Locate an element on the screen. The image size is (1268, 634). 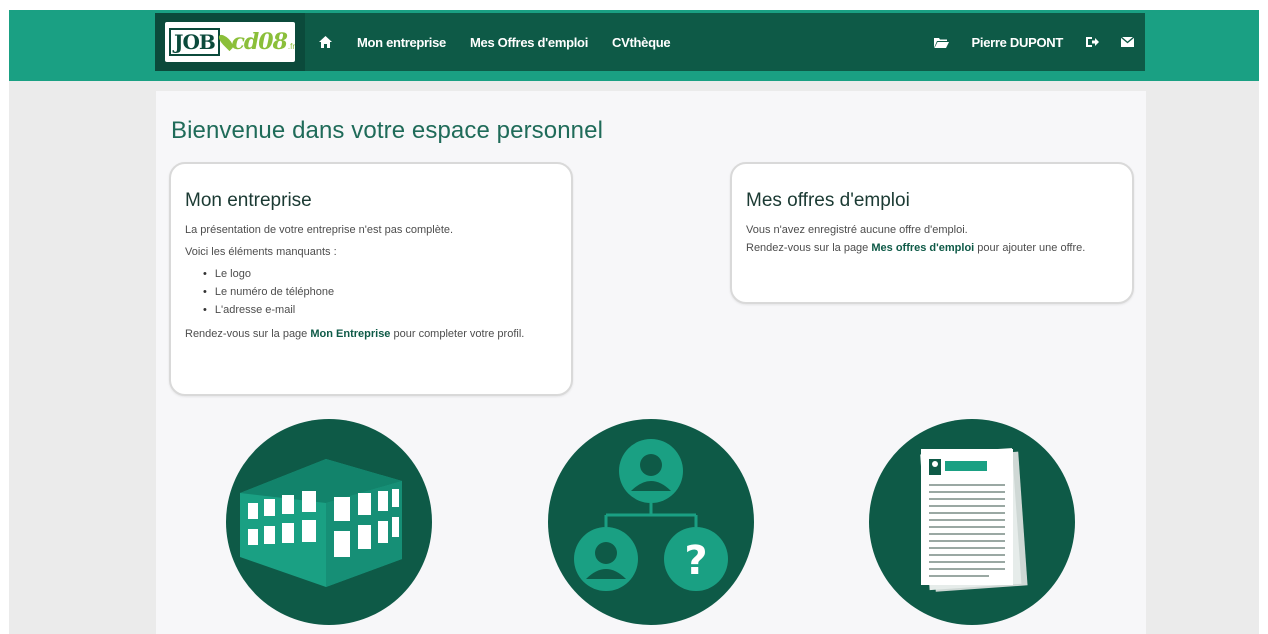
envelope-icon is located at coordinates (1127, 42).